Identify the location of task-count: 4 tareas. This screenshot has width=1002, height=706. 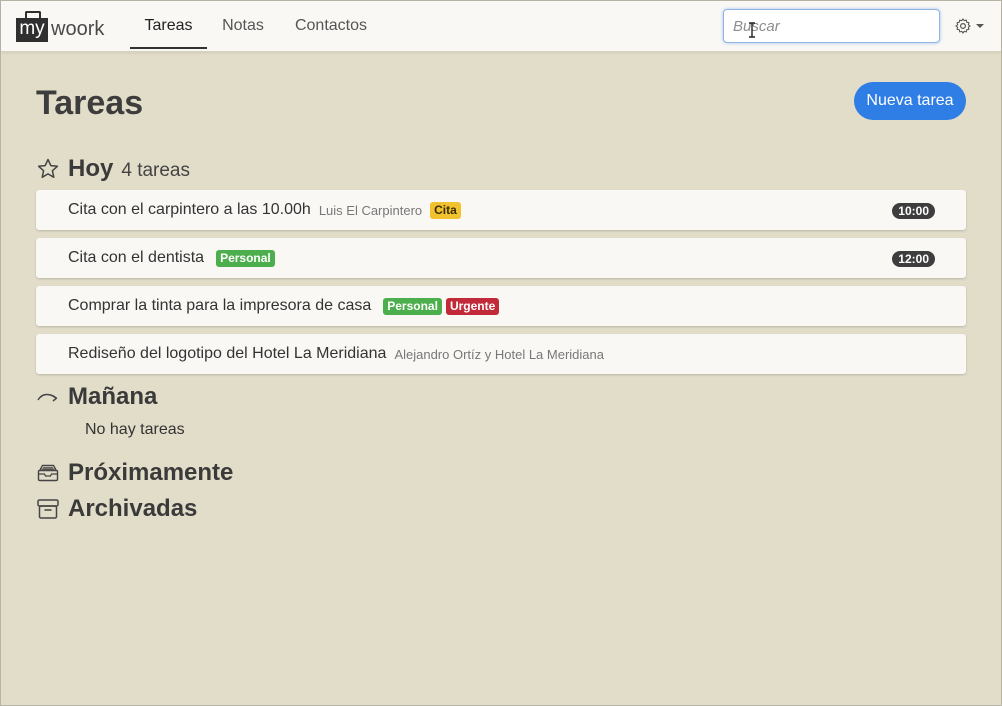
(155, 170).